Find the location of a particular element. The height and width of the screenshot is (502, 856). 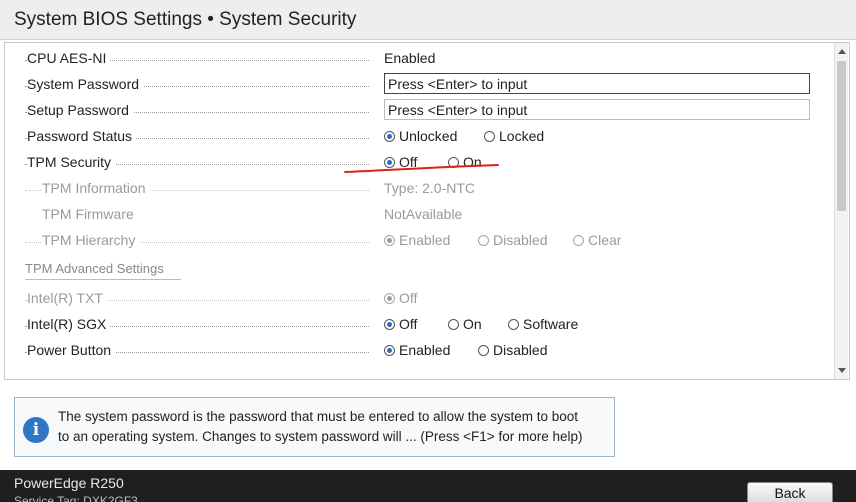

tpm-firmware-label: TPM Firmware is located at coordinates (90, 214).